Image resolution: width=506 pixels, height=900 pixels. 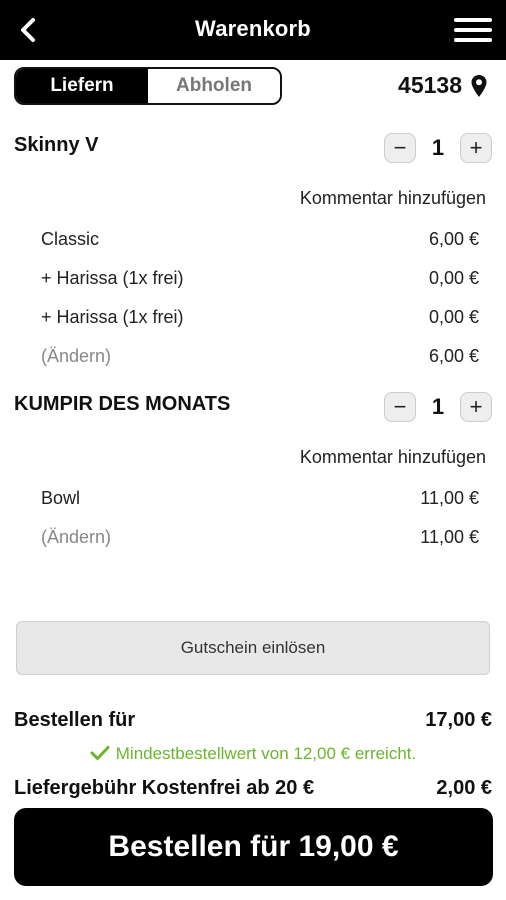 I want to click on page-title: Warenkorb, so click(x=253, y=28).